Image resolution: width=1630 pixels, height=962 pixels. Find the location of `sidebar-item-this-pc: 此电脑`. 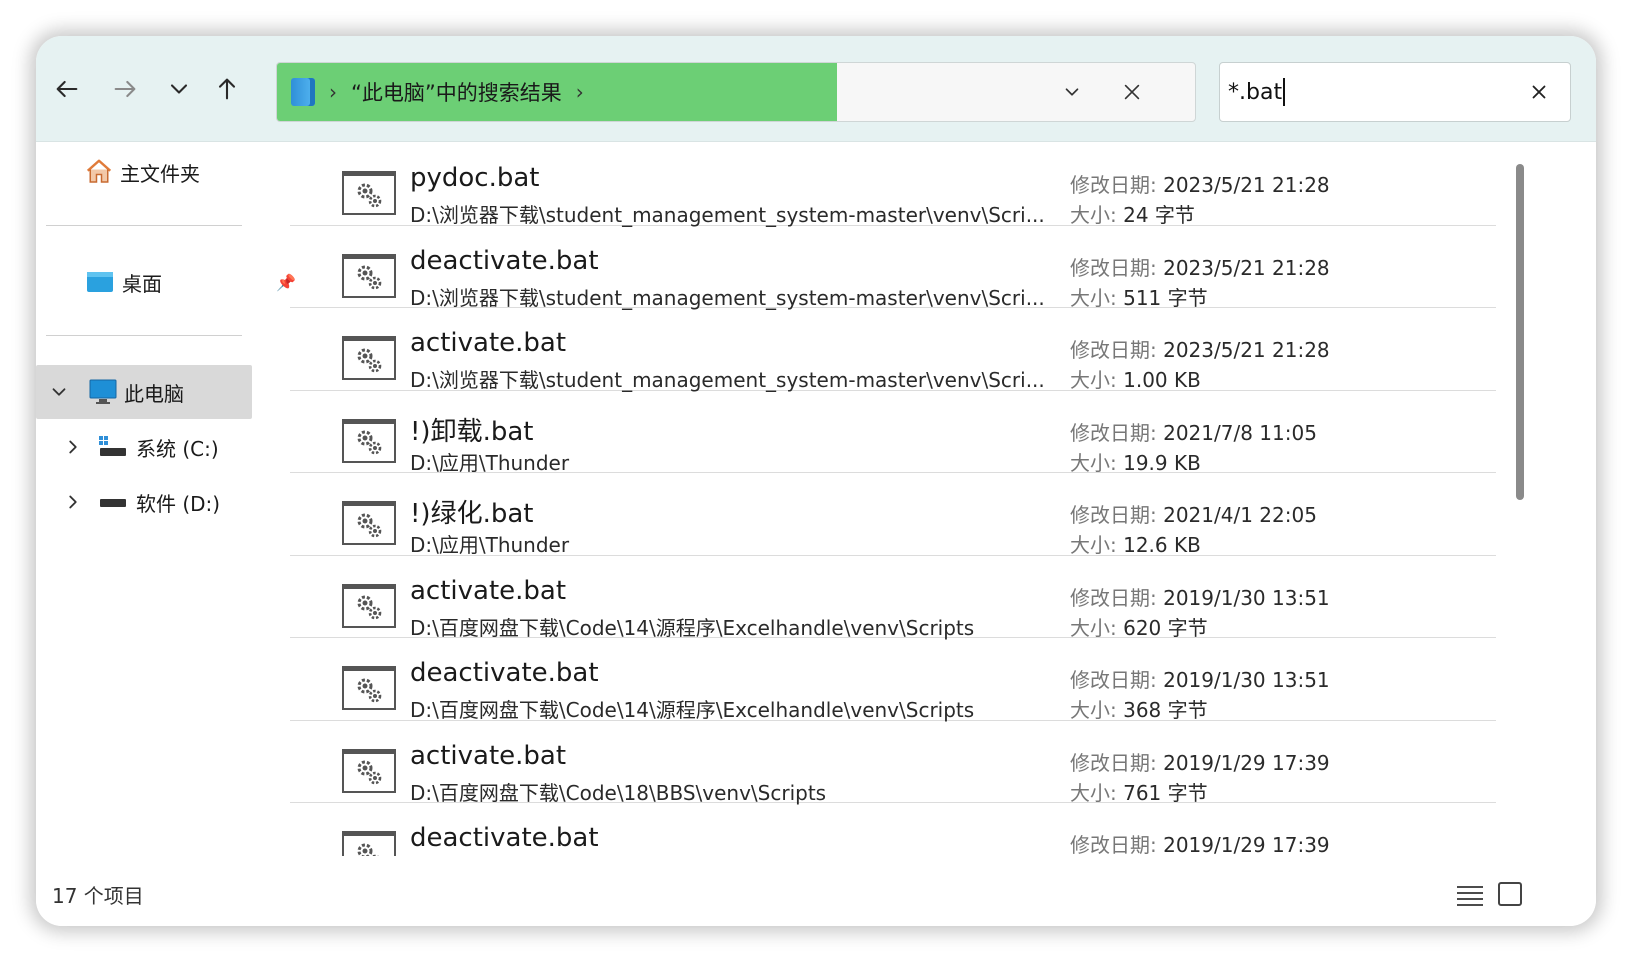

sidebar-item-this-pc: 此电脑 is located at coordinates (144, 392).